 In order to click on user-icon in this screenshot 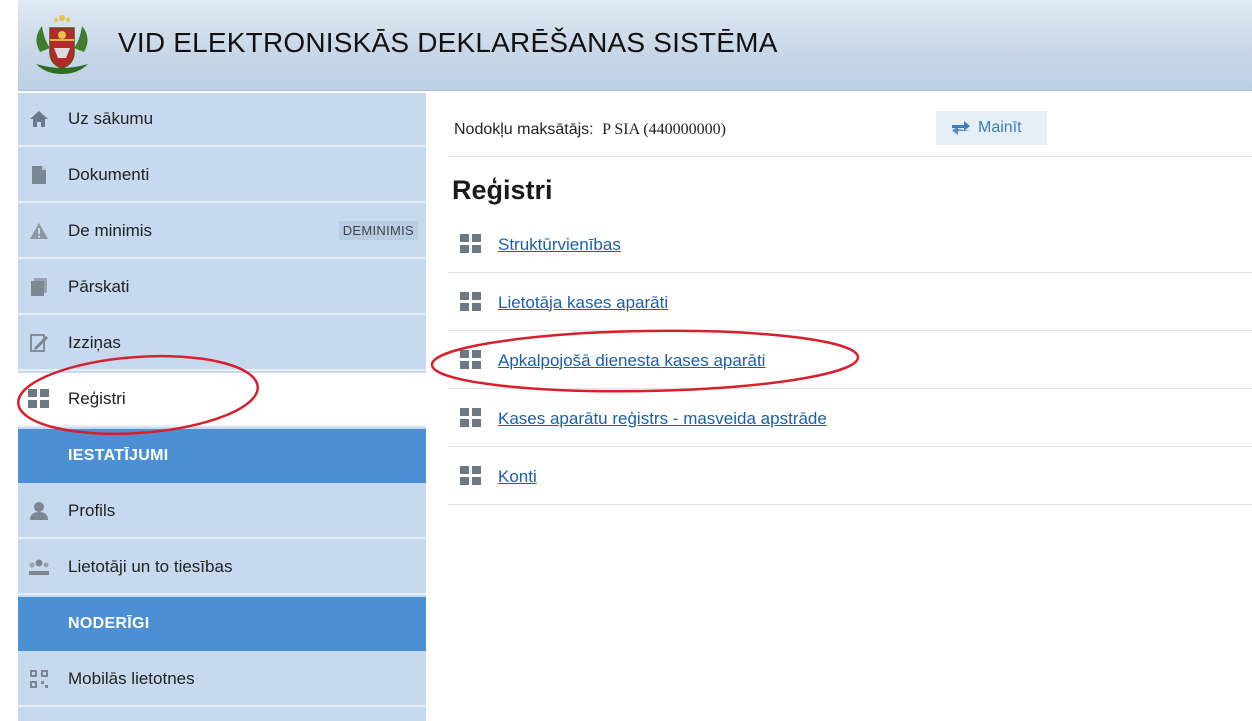, I will do `click(39, 511)`.